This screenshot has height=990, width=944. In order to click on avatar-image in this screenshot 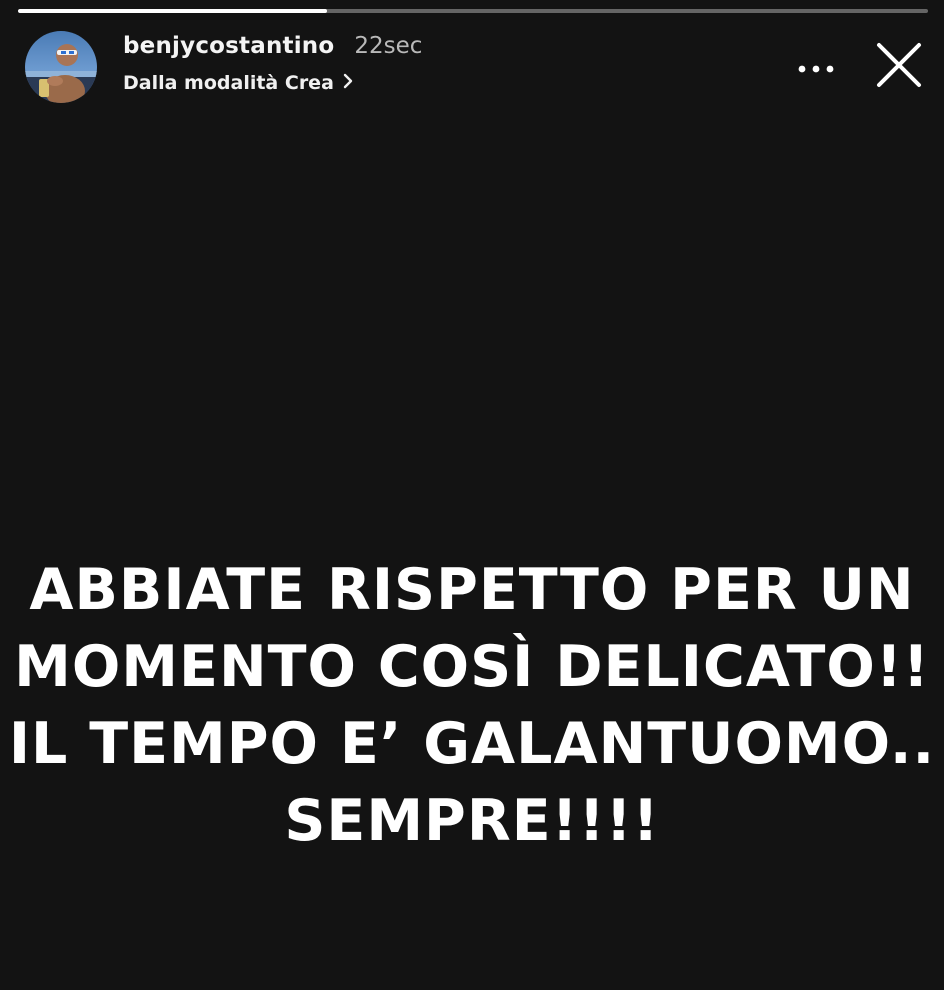, I will do `click(61, 67)`.